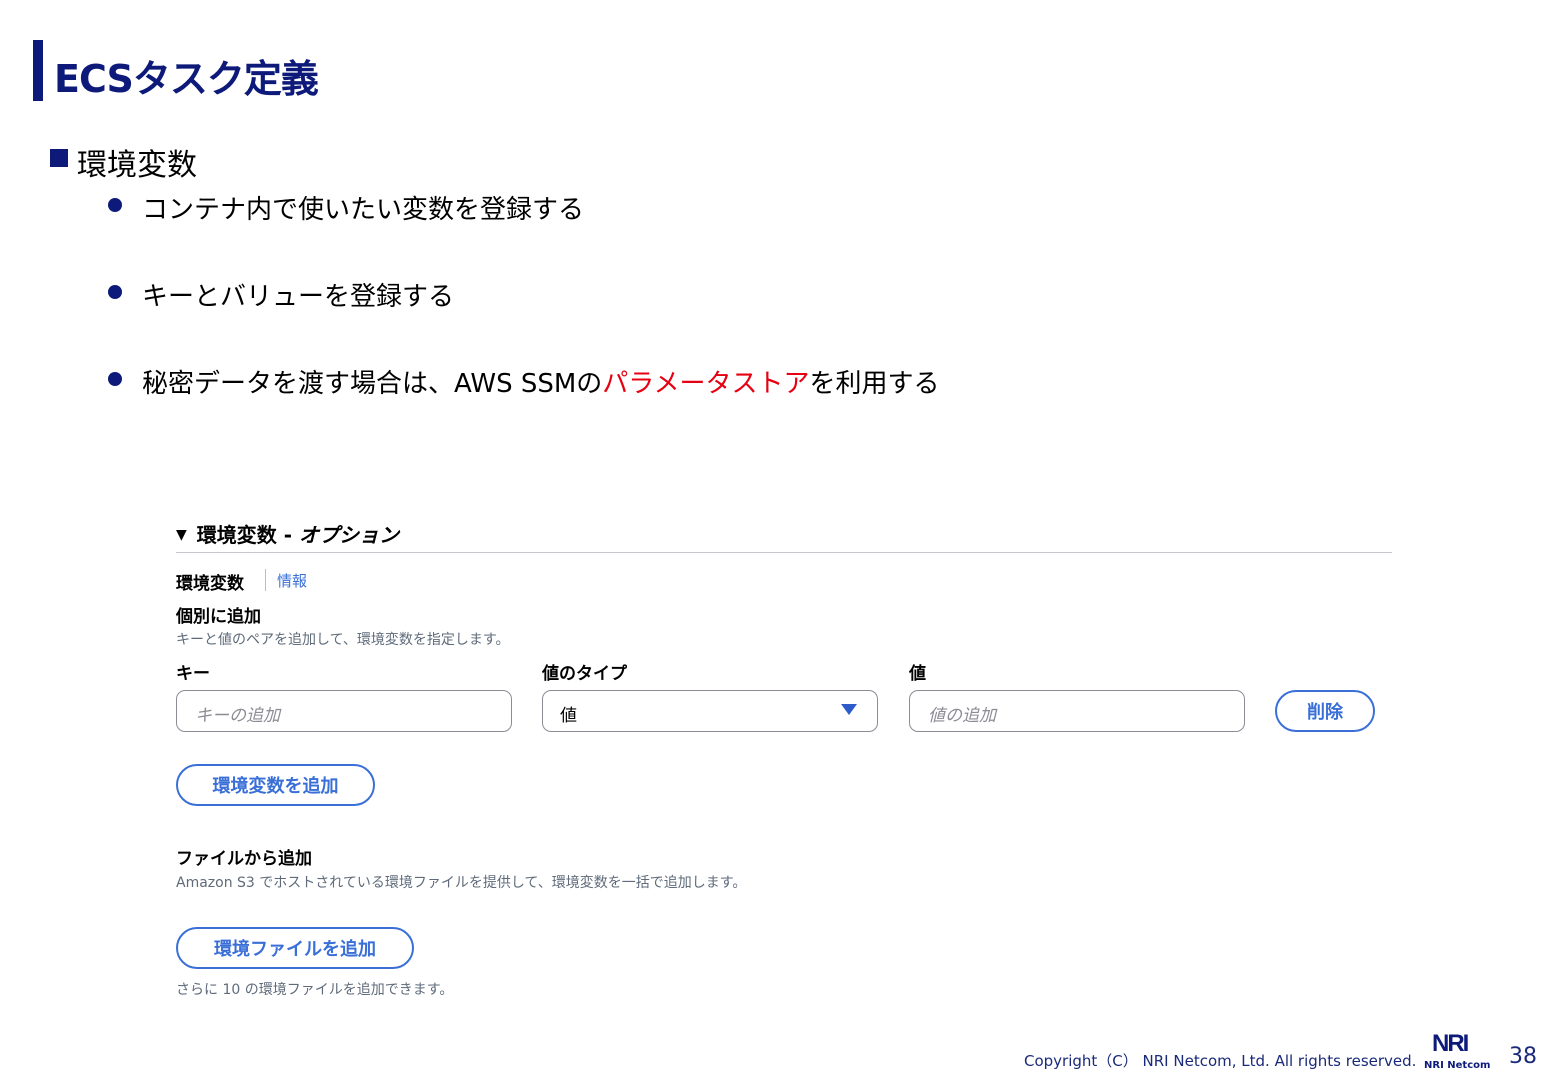 Image resolution: width=1560 pixels, height=1080 pixels. What do you see at coordinates (584, 674) in the screenshot?
I see `column-value-type-label: 値のタイプ` at bounding box center [584, 674].